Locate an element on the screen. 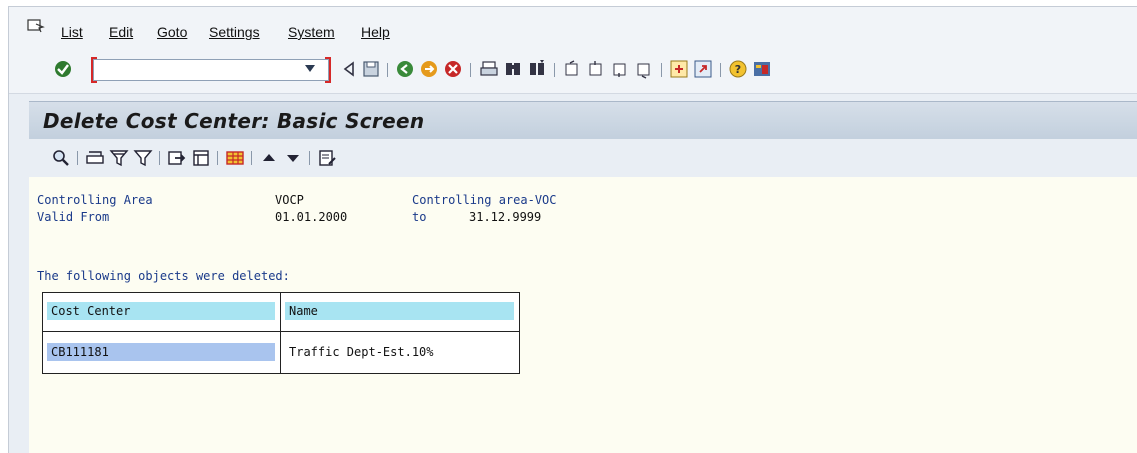 The height and width of the screenshot is (453, 1137). column-header-cost-center: Cost Center is located at coordinates (161, 311).